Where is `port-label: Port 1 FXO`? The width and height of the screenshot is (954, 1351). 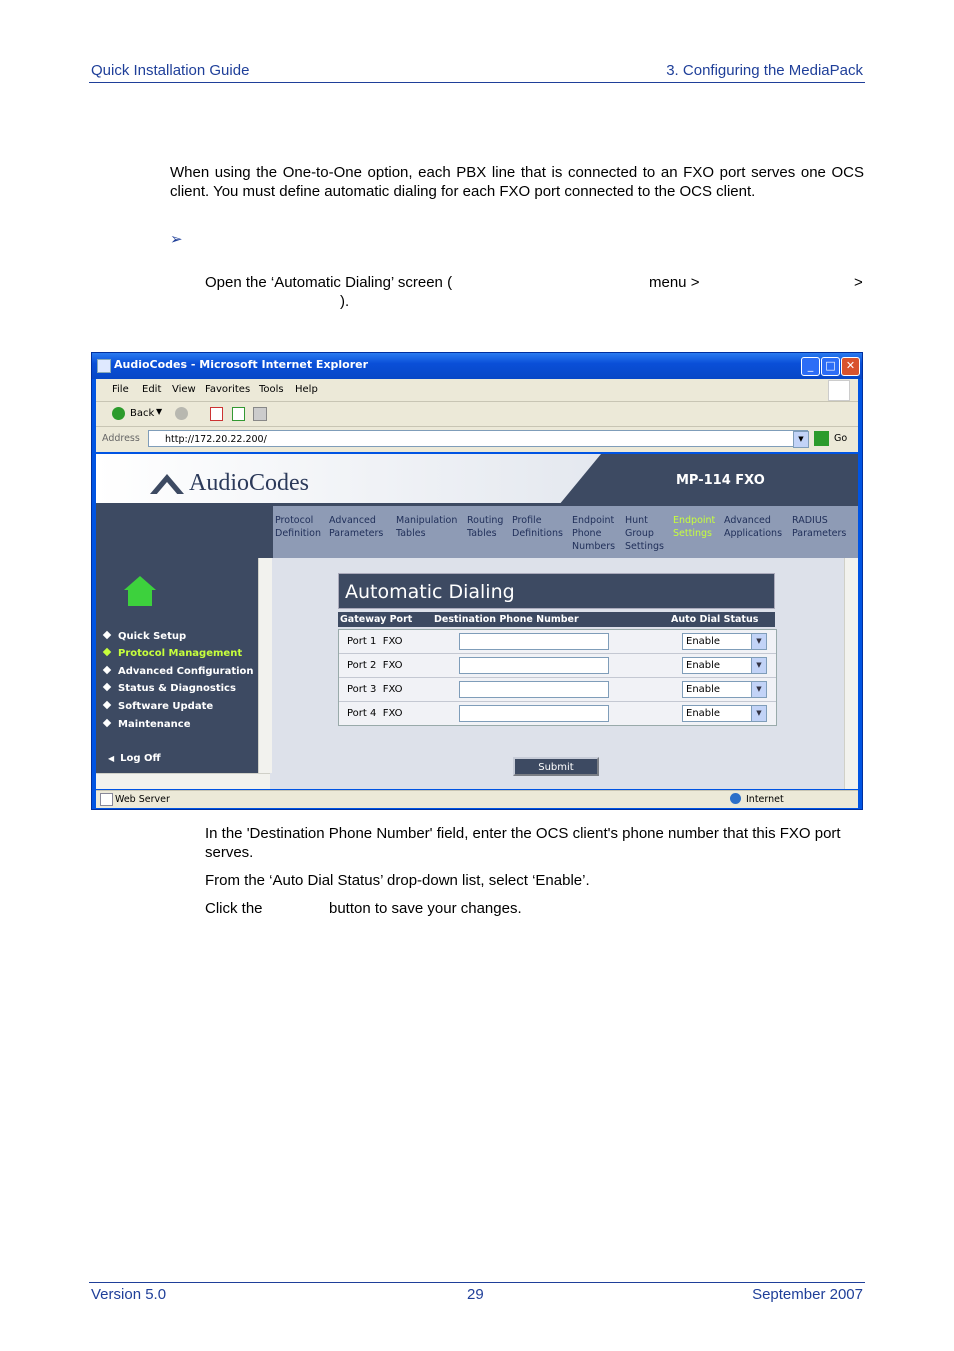
port-label: Port 1 FXO is located at coordinates (375, 641).